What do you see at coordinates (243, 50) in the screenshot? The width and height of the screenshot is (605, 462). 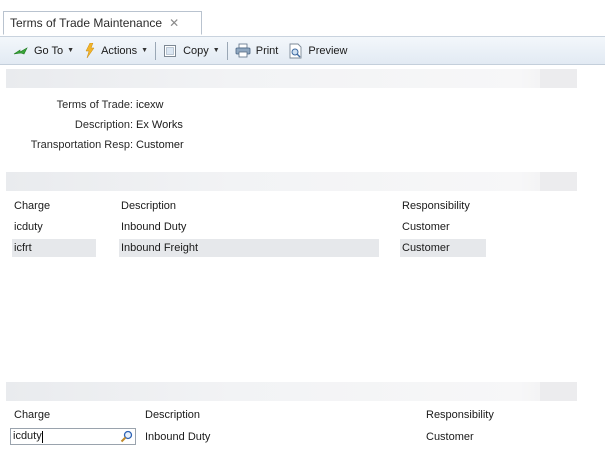 I see `print-icon` at bounding box center [243, 50].